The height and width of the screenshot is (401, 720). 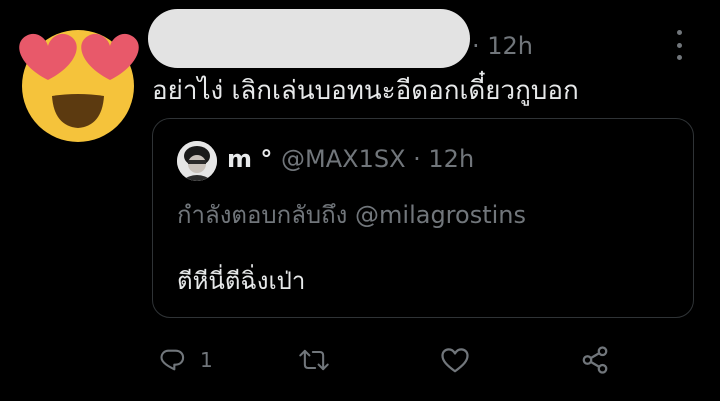 I want to click on heart-eyes-emoji-icon, so click(x=76, y=83).